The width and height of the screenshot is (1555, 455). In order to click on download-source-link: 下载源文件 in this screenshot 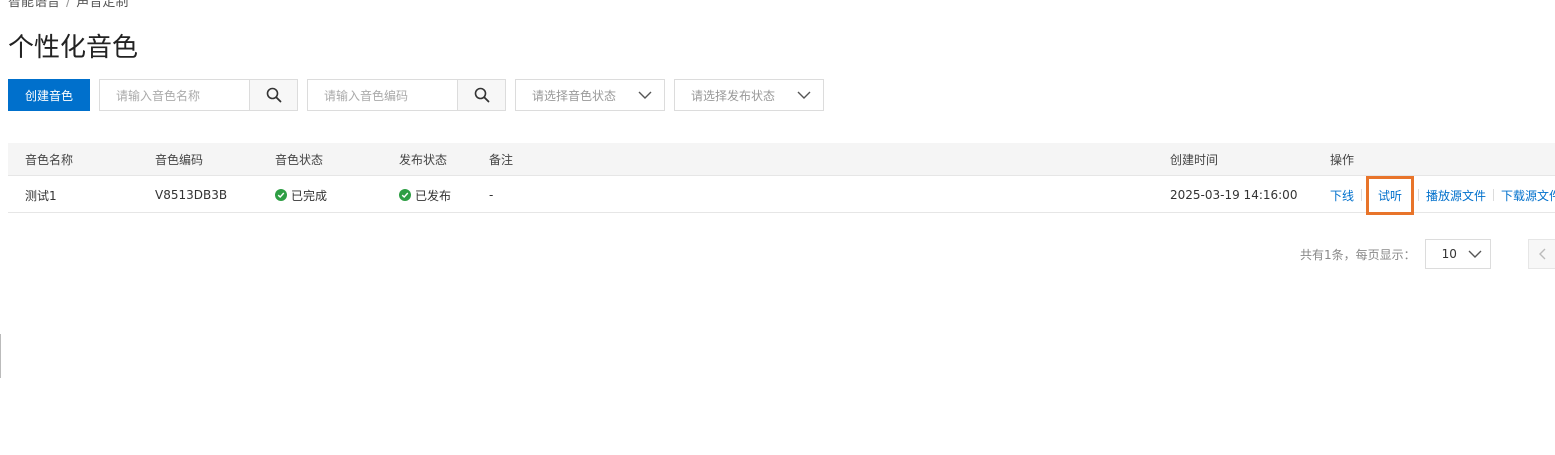, I will do `click(1528, 195)`.